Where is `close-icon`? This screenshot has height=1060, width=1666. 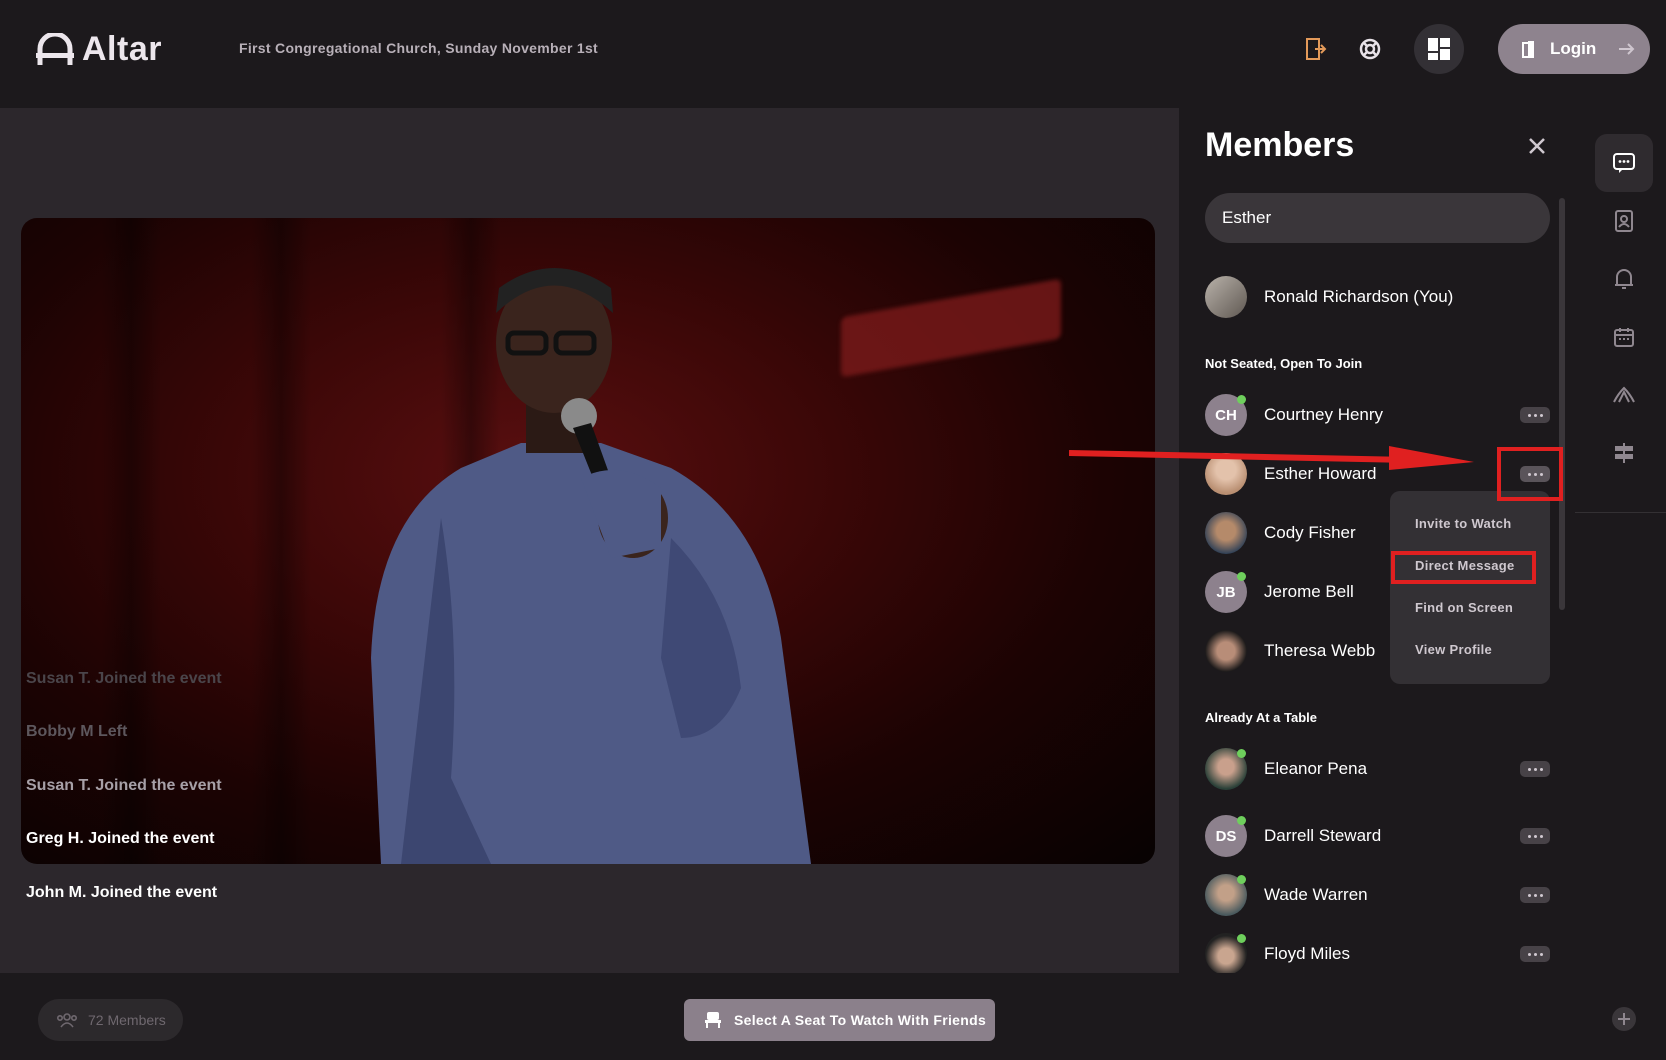 close-icon is located at coordinates (1537, 146).